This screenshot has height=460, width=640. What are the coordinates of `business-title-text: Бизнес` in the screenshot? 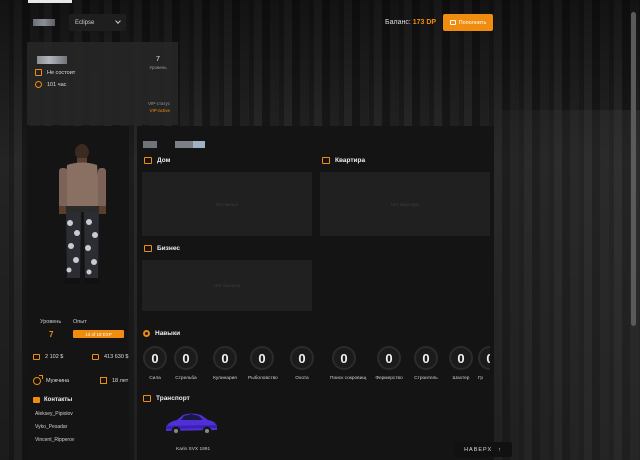 It's located at (168, 248).